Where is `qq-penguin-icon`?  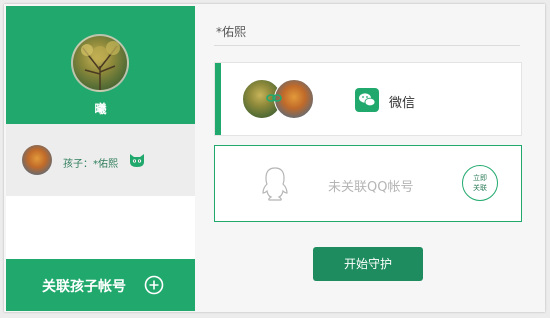
qq-penguin-icon is located at coordinates (275, 184).